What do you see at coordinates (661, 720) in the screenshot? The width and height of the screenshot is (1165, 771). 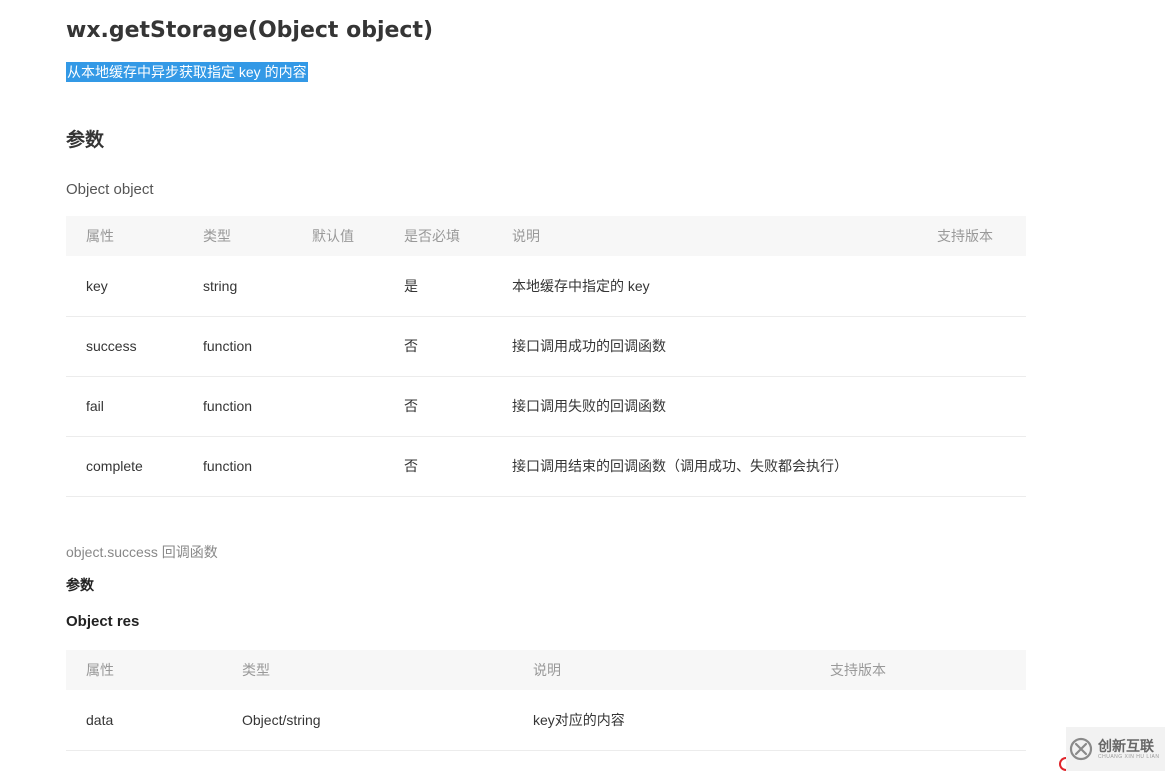 I see `cell-description: key对应的内容` at bounding box center [661, 720].